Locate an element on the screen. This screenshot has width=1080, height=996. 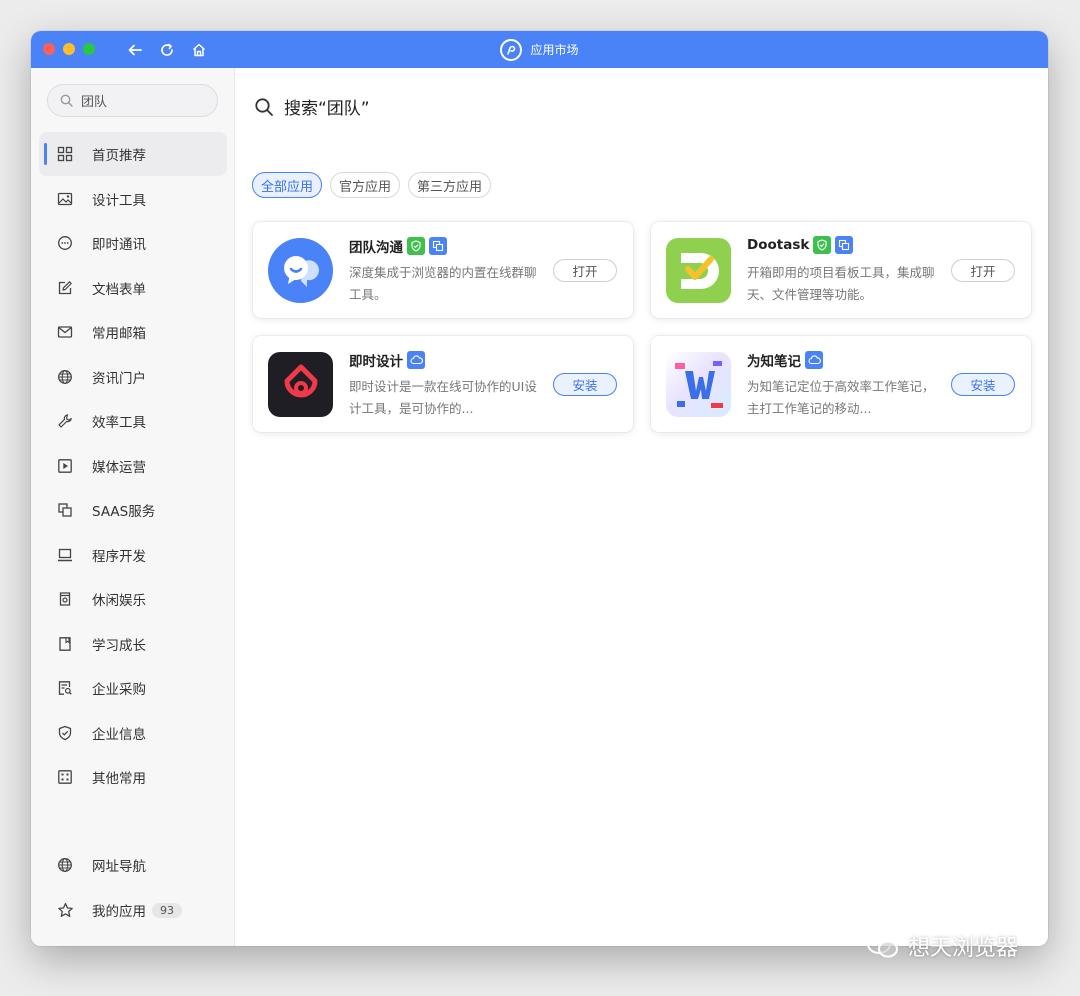
filter-all-apps: 全部应用 is located at coordinates (287, 185).